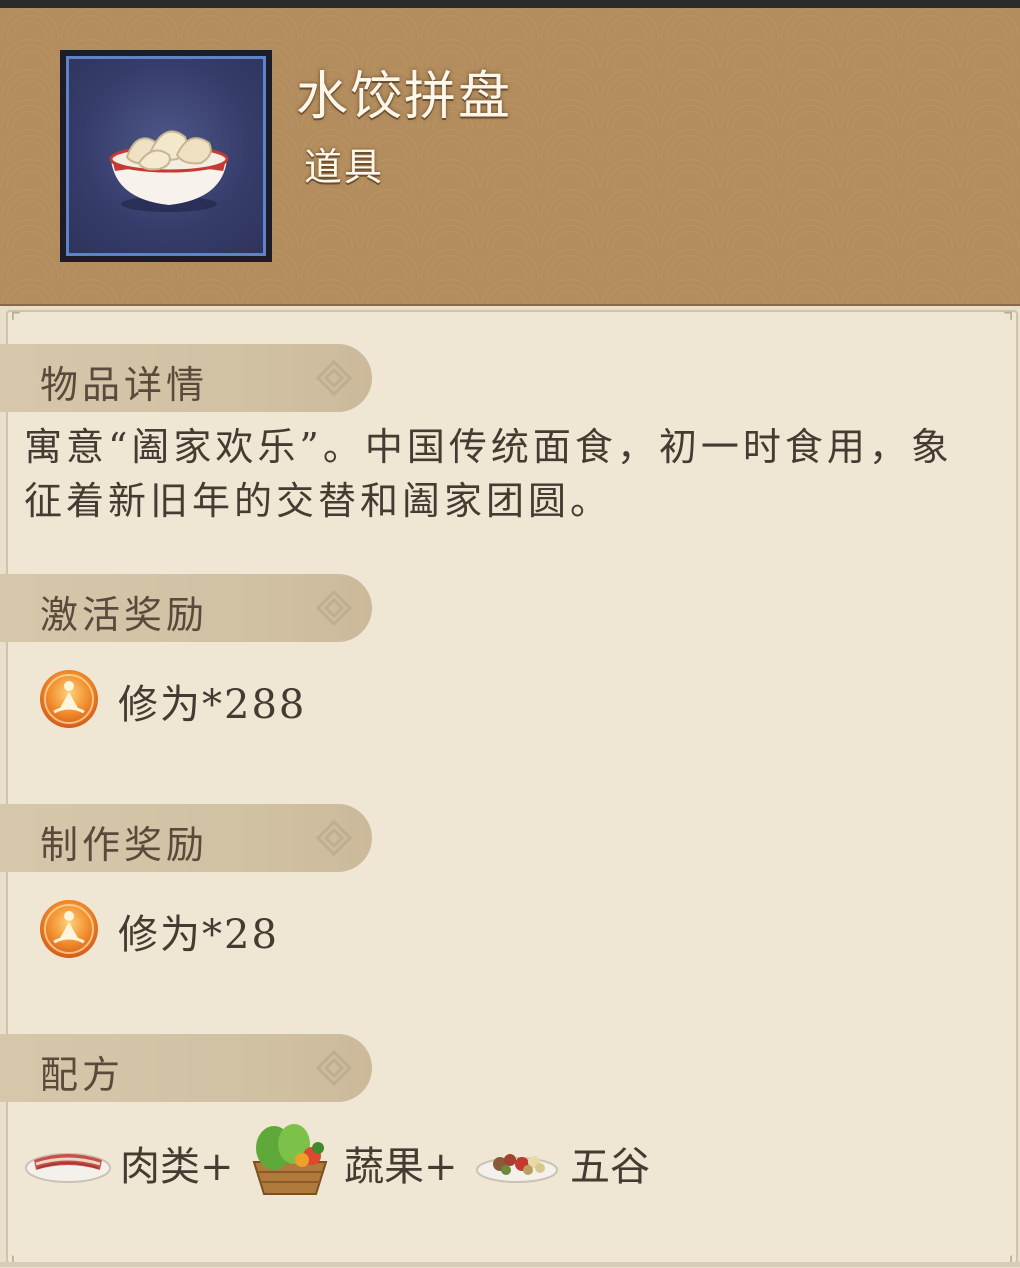 This screenshot has height=1268, width=1020. I want to click on grain-plate-icon, so click(517, 1168).